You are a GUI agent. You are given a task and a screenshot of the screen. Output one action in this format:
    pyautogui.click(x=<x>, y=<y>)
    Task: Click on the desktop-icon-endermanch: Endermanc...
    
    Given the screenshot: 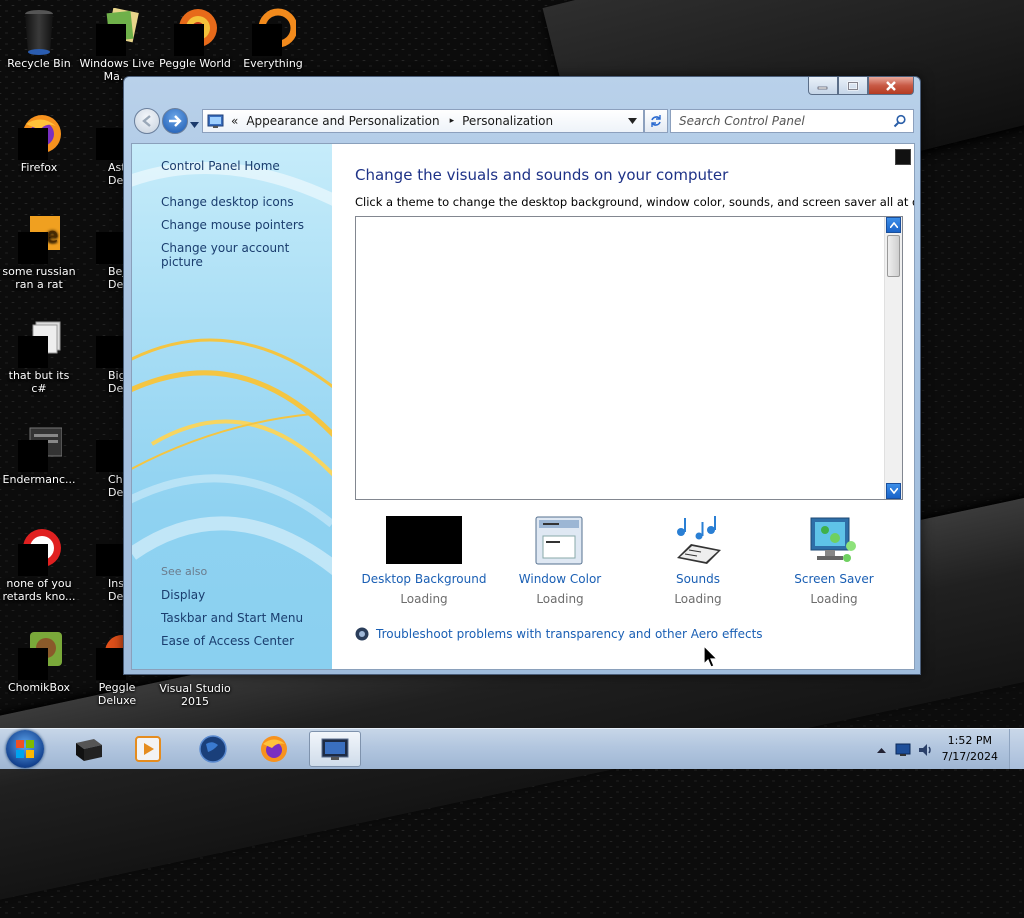 What is the action you would take?
    pyautogui.click(x=39, y=455)
    